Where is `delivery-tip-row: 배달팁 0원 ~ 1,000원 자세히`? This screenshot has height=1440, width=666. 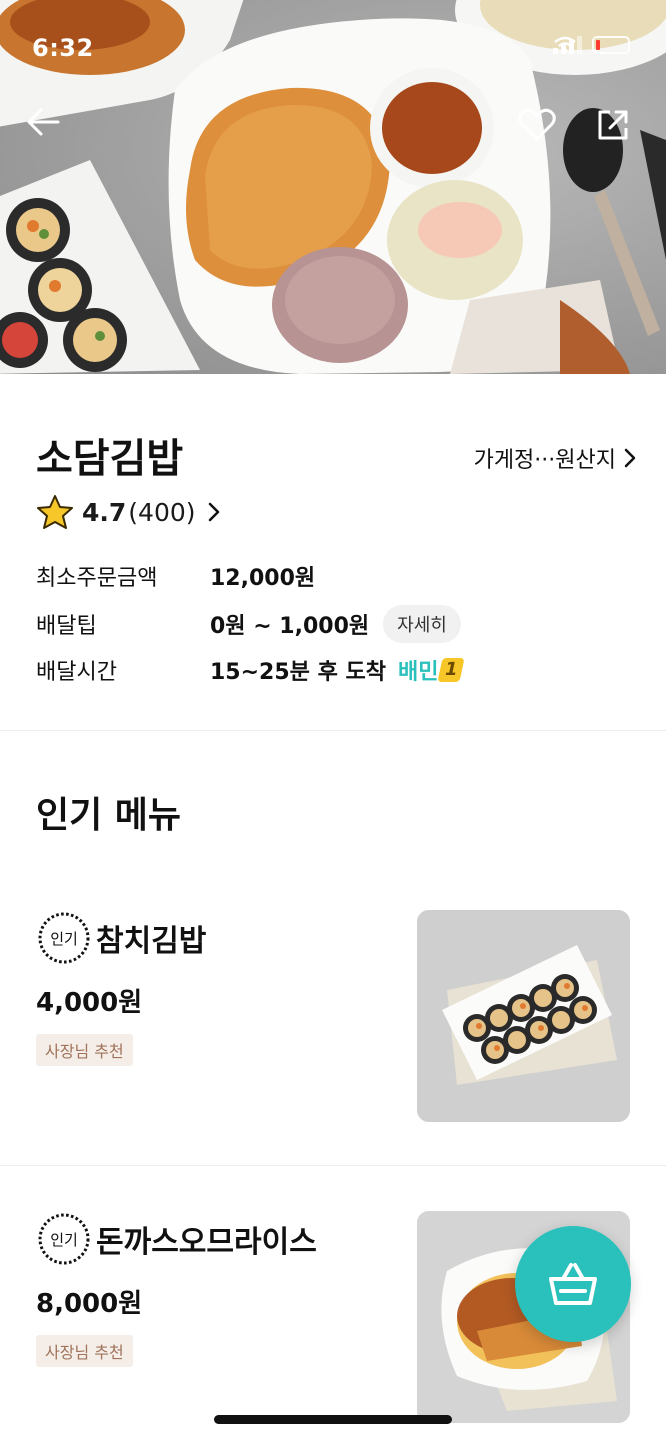
delivery-tip-row: 배달팁 0원 ~ 1,000원 자세히 is located at coordinates (248, 624).